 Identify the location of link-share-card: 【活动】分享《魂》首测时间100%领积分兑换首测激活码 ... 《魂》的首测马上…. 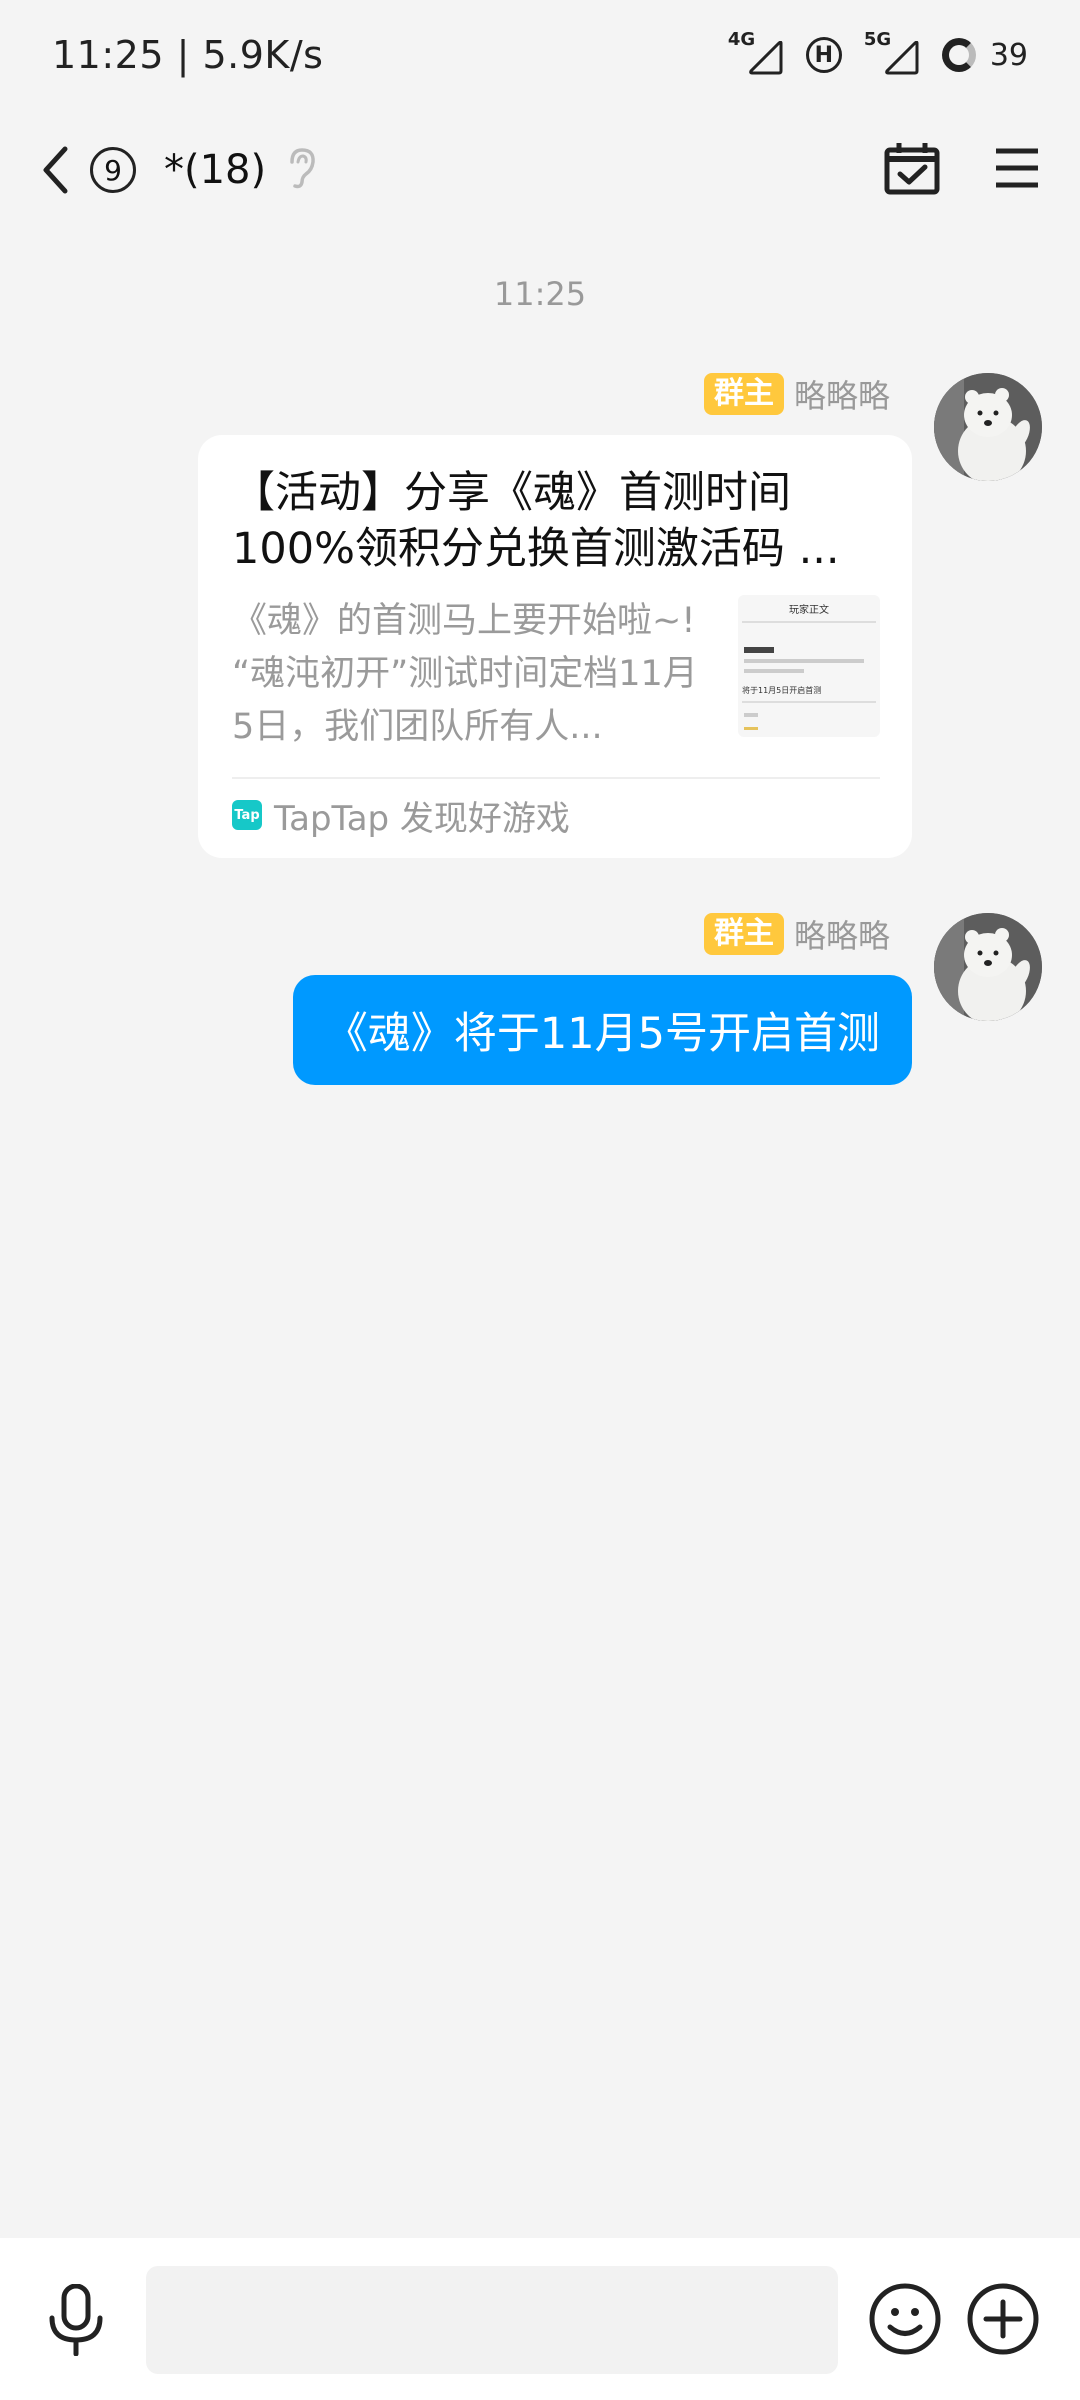
(555, 646).